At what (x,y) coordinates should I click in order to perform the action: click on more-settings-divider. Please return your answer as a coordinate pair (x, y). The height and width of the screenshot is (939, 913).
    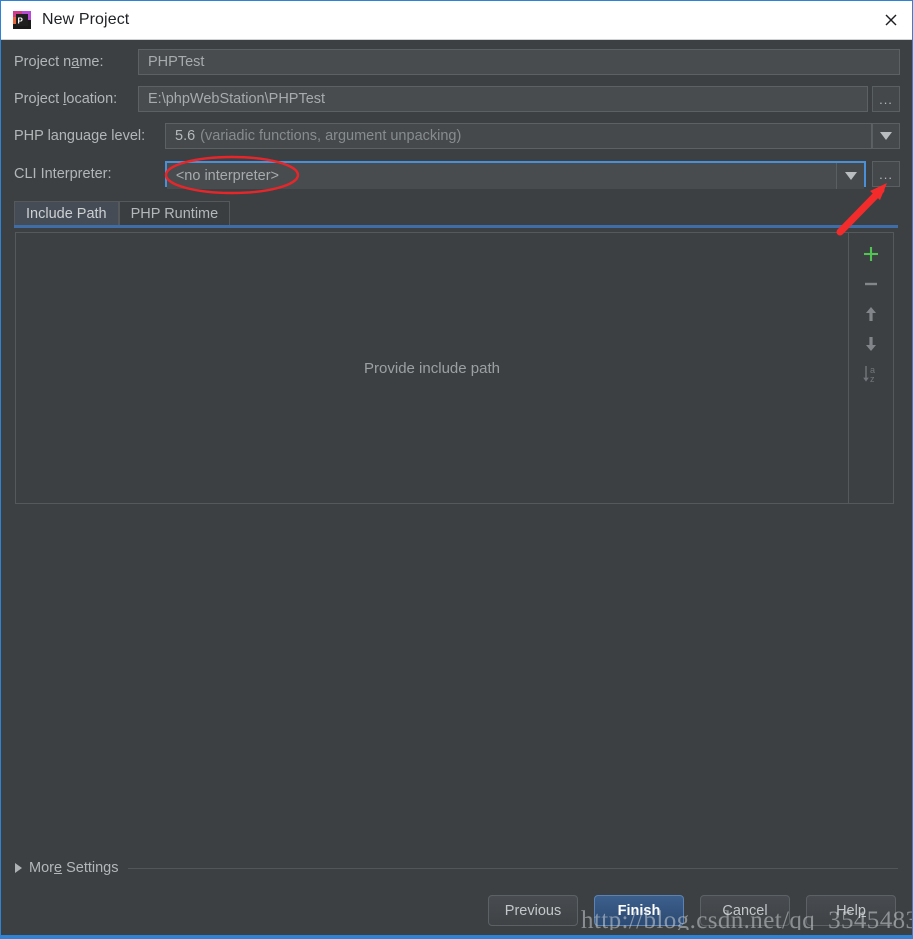
    Looking at the image, I should click on (513, 868).